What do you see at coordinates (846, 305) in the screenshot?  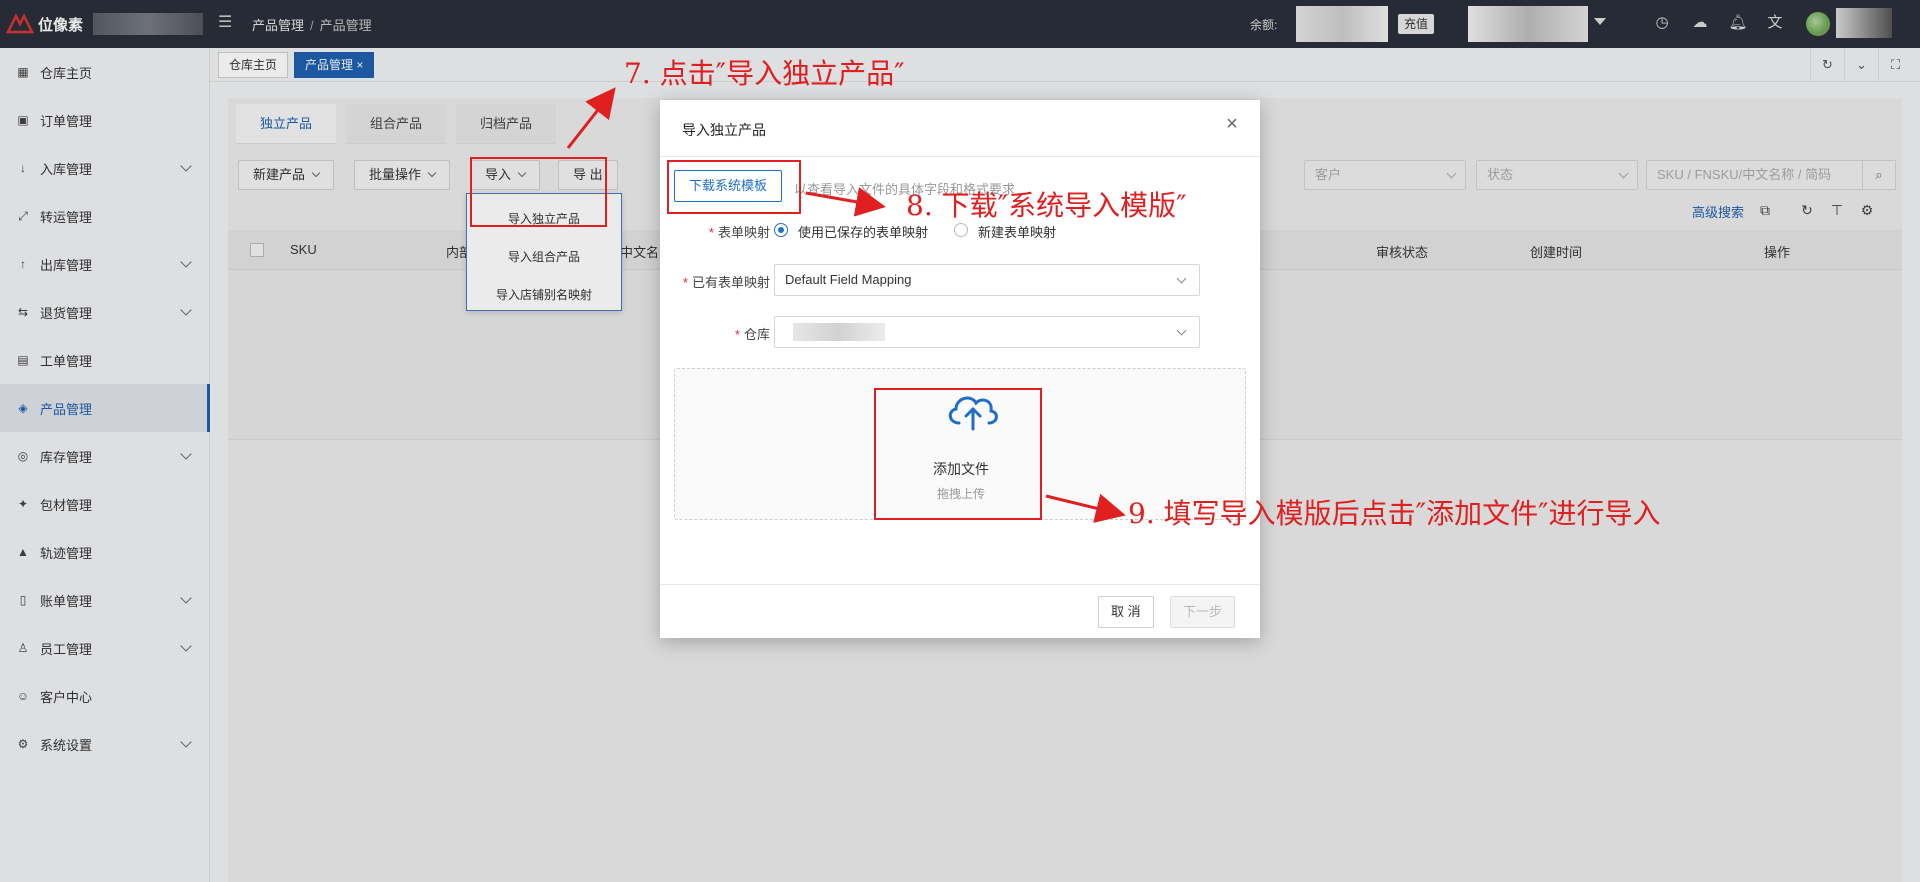 I see `annotation-arrows` at bounding box center [846, 305].